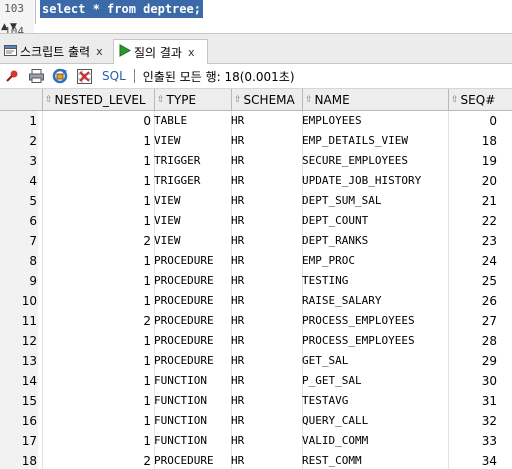 The width and height of the screenshot is (512, 469). What do you see at coordinates (374, 241) in the screenshot?
I see `cell-name: DEPT_RANKS` at bounding box center [374, 241].